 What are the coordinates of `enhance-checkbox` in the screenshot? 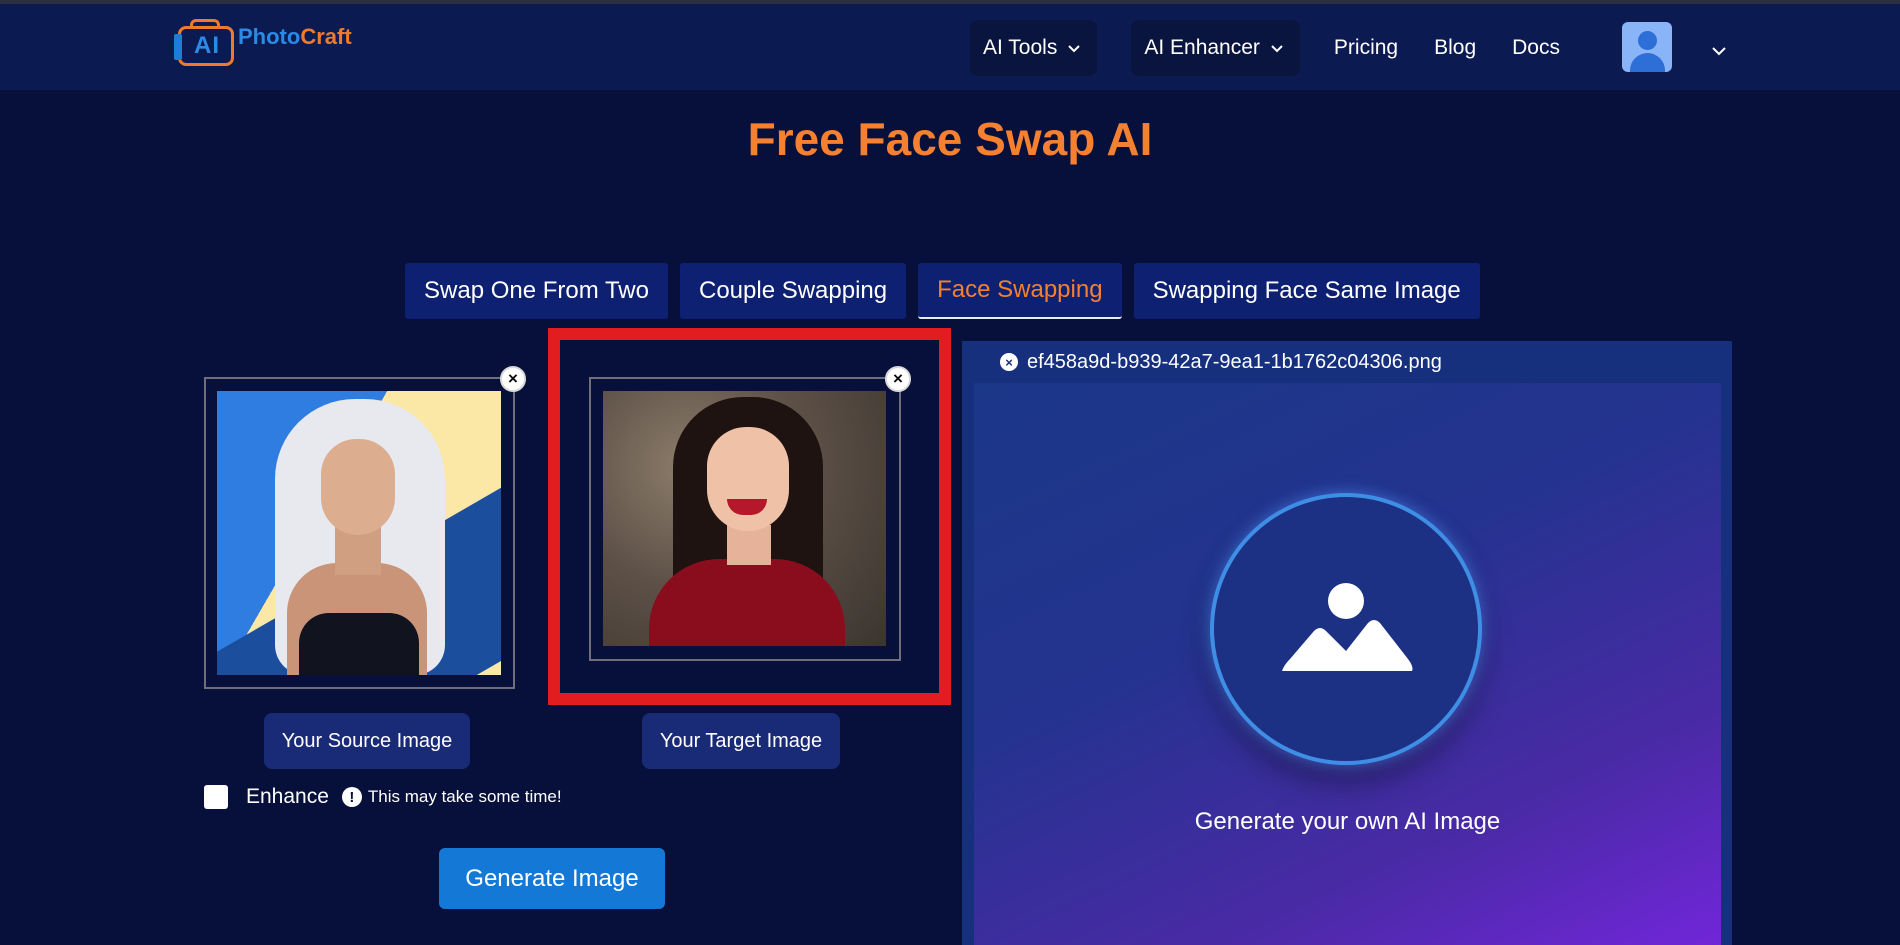 It's located at (216, 797).